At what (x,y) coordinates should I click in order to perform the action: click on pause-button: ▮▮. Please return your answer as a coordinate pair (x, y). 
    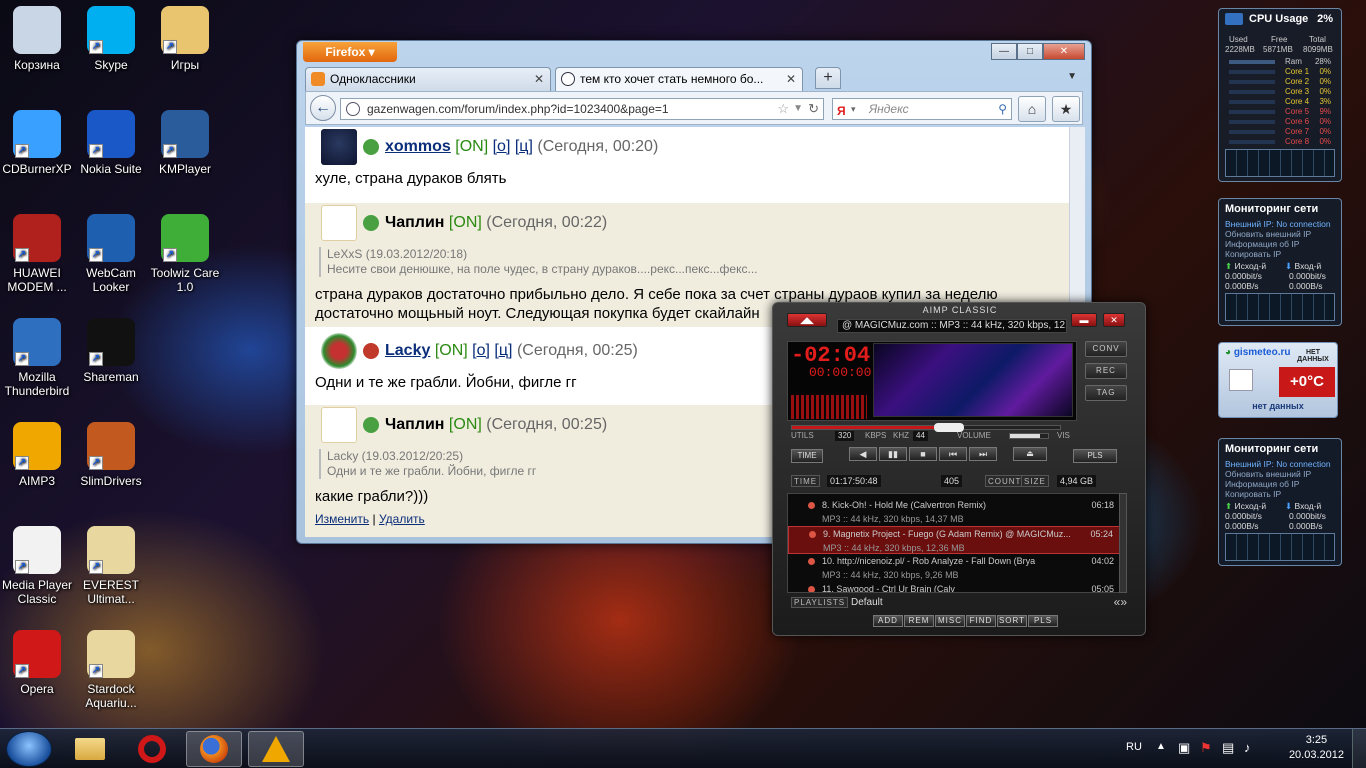
    Looking at the image, I should click on (893, 454).